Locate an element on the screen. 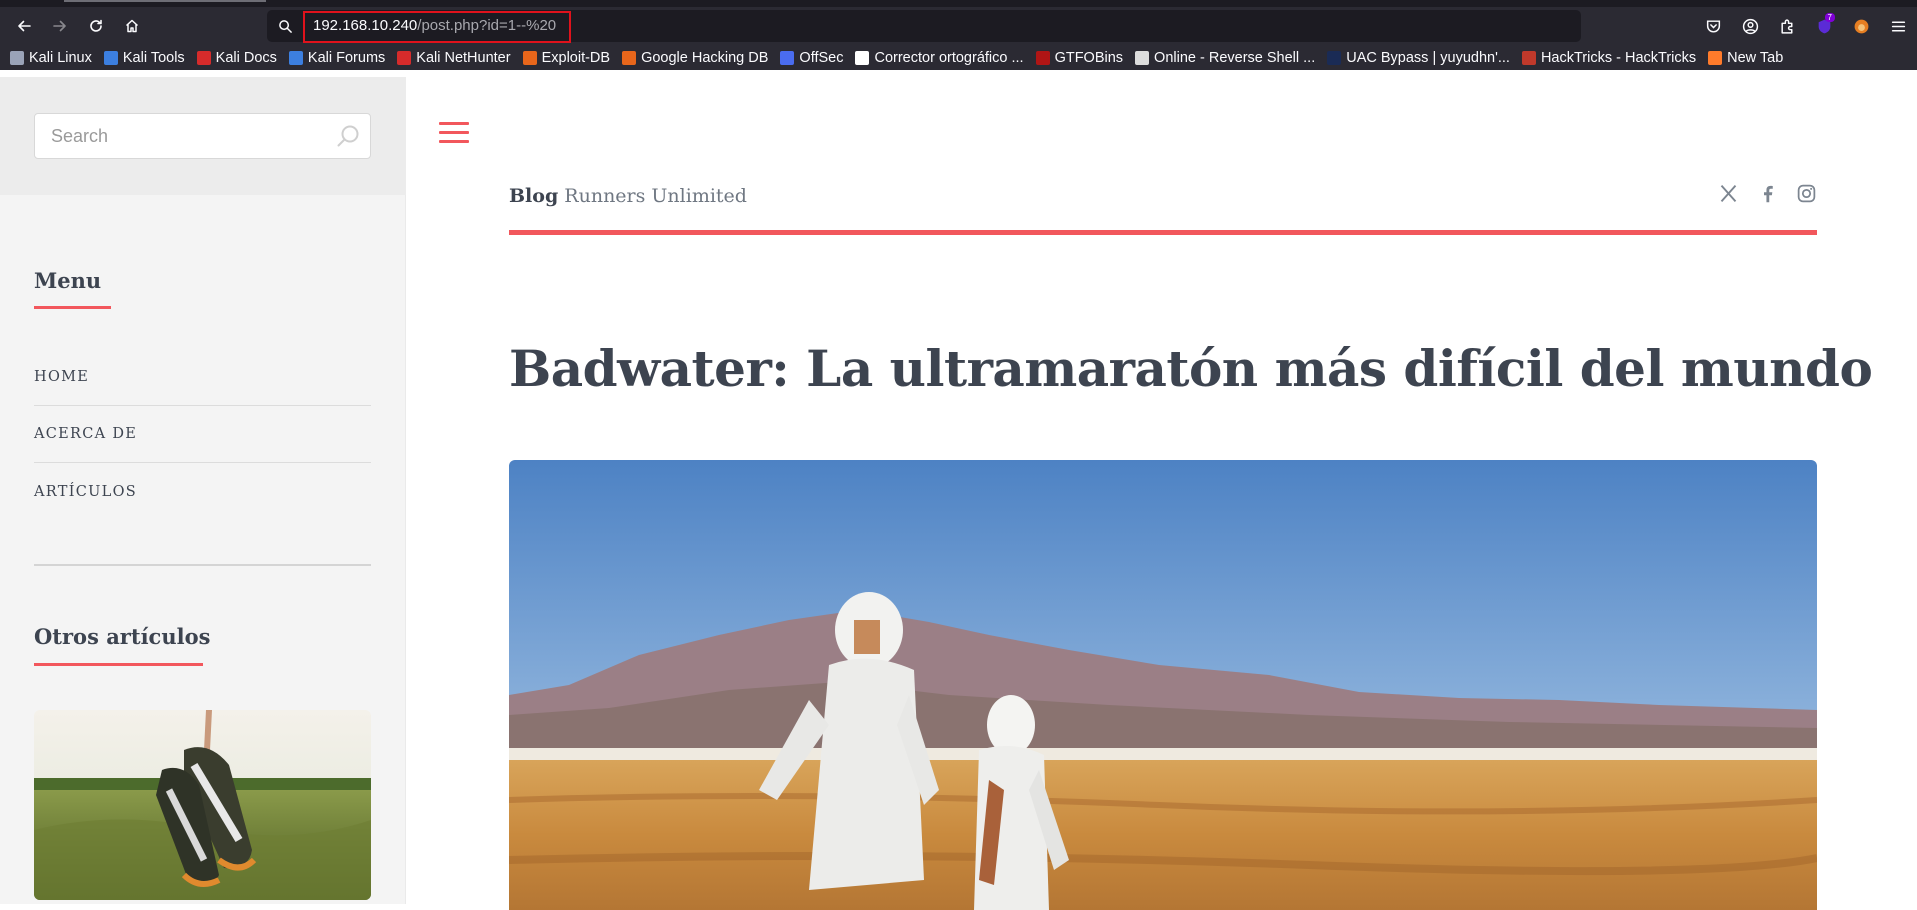 The width and height of the screenshot is (1917, 910). menu-heading: Menu is located at coordinates (68, 280).